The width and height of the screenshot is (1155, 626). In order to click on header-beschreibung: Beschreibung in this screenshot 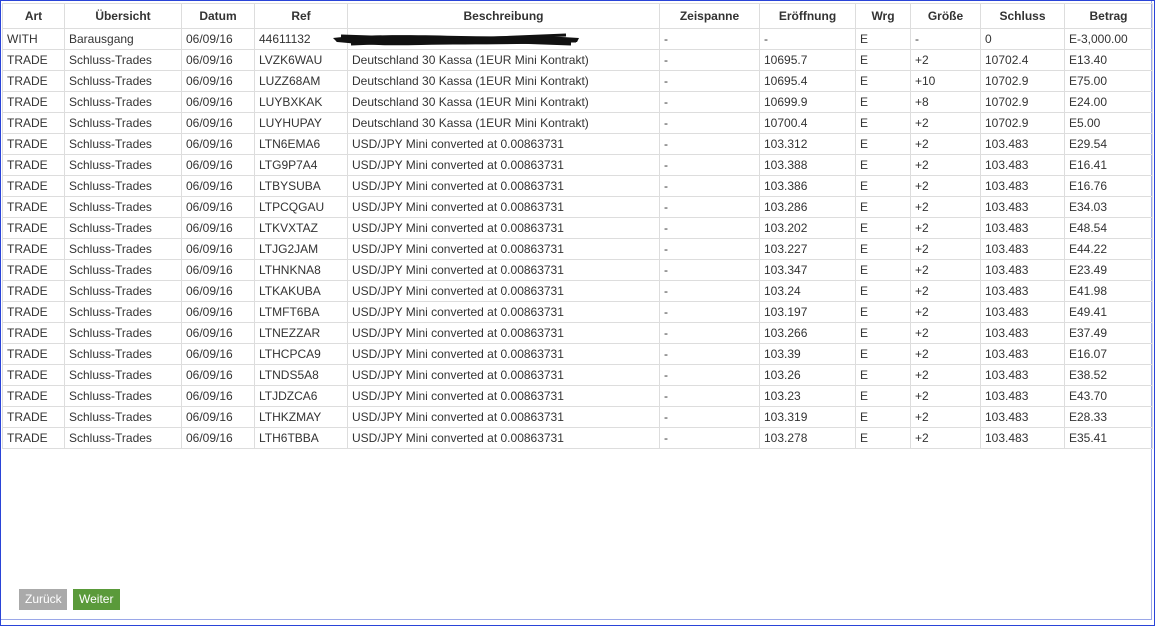, I will do `click(503, 16)`.